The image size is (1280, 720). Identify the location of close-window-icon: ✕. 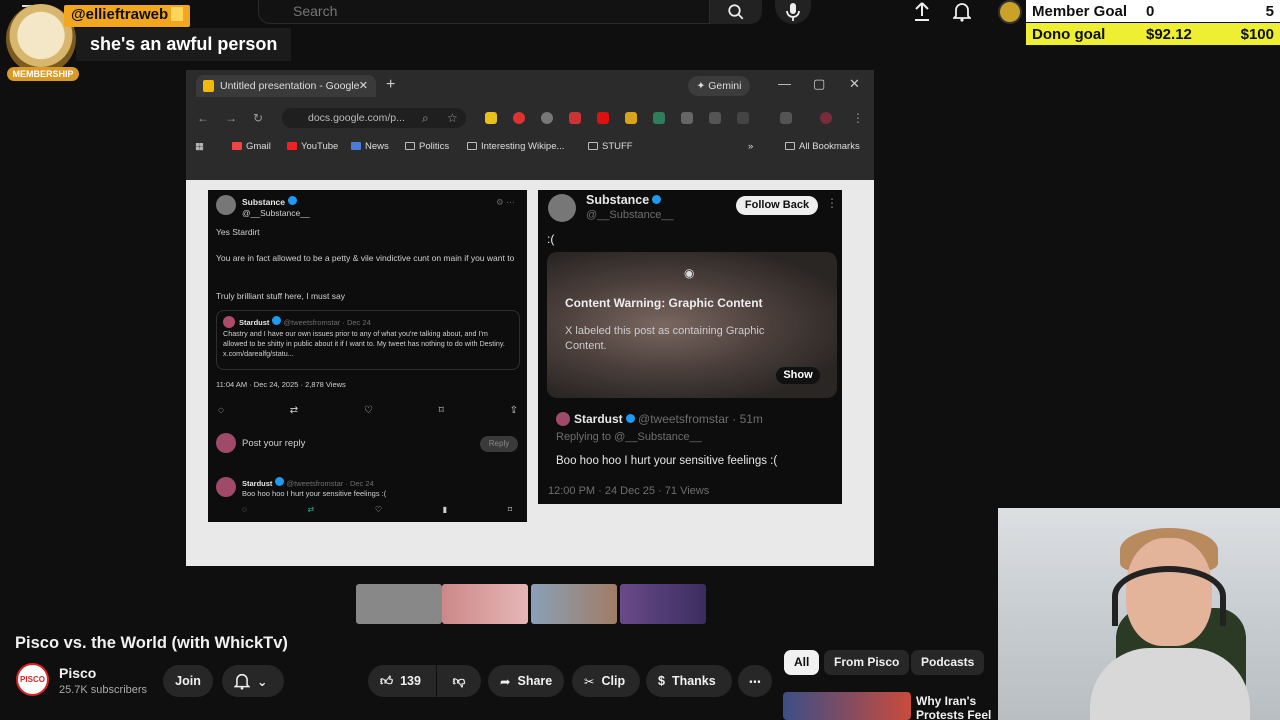
(854, 84).